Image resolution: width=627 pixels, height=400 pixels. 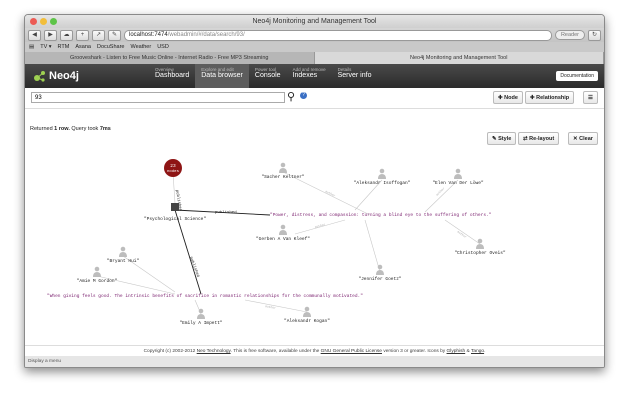 I want to click on nav-title: Dashboard, so click(x=172, y=75).